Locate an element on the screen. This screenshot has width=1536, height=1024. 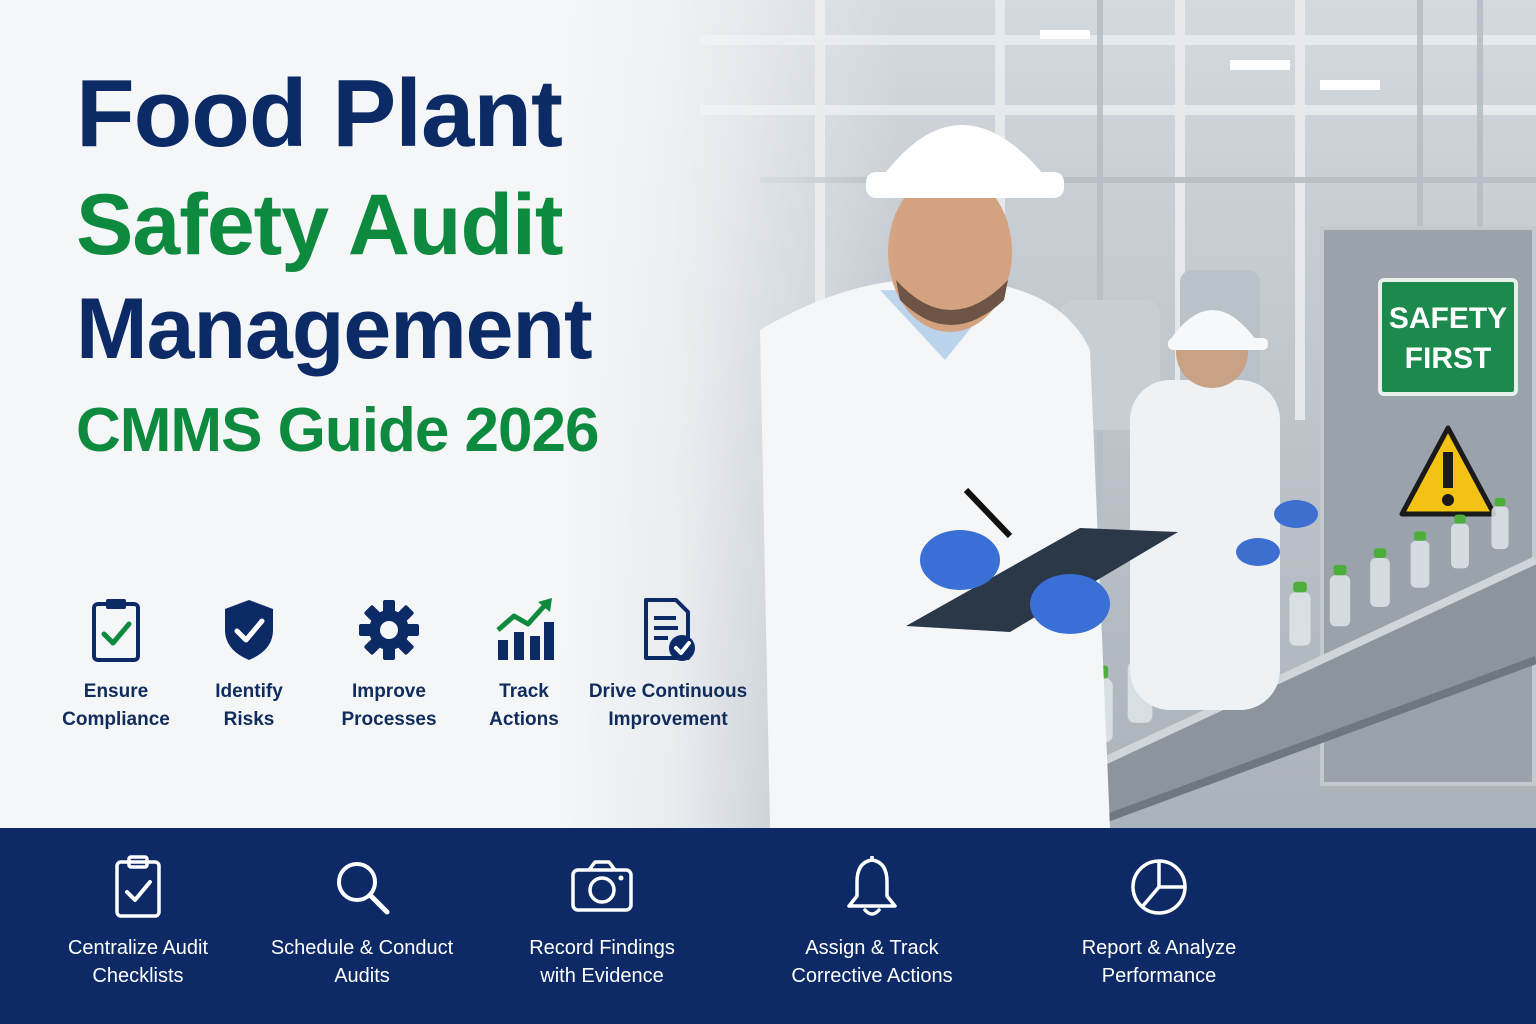
growth-chart-icon is located at coordinates (525, 629).